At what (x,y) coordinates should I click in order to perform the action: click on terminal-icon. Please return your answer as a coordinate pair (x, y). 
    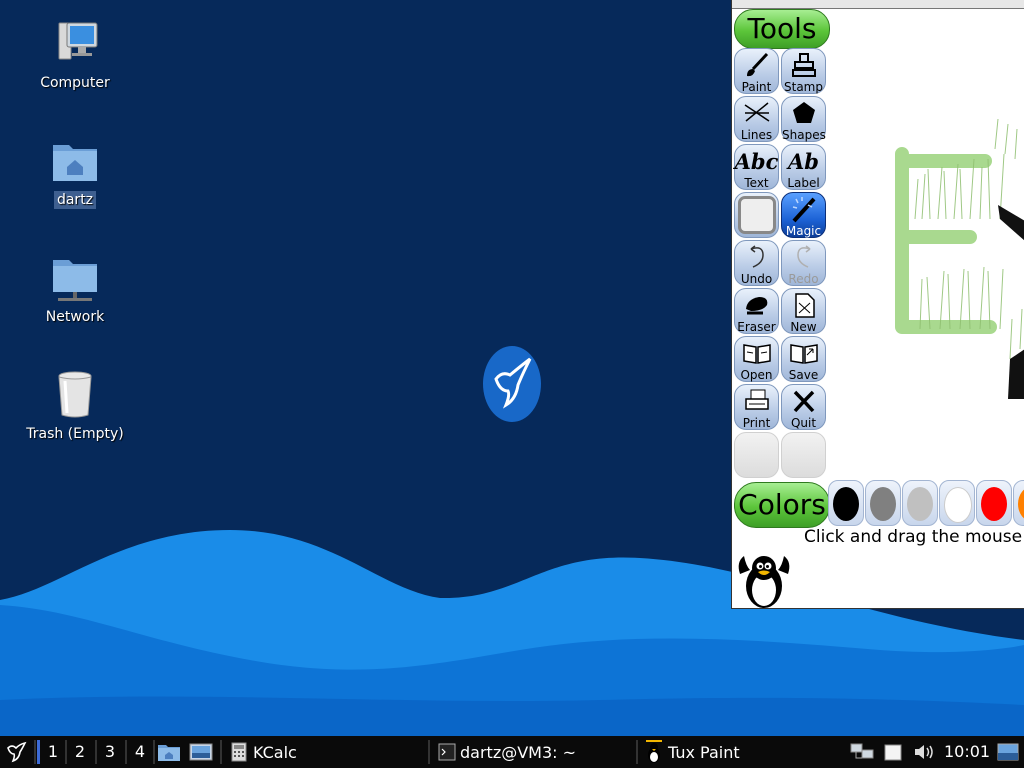
    Looking at the image, I should click on (447, 752).